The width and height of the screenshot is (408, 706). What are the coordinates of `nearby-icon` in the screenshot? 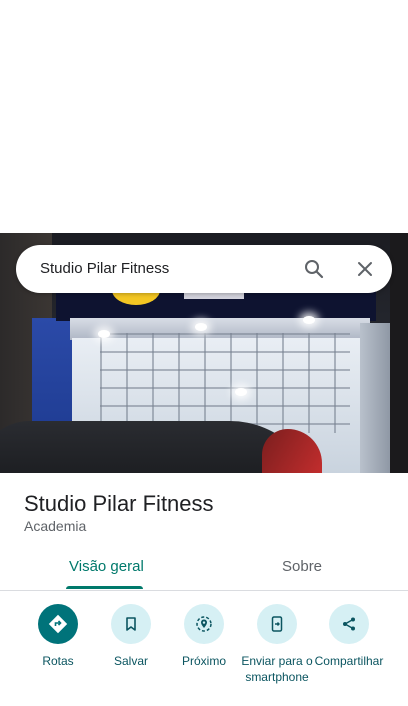 It's located at (204, 624).